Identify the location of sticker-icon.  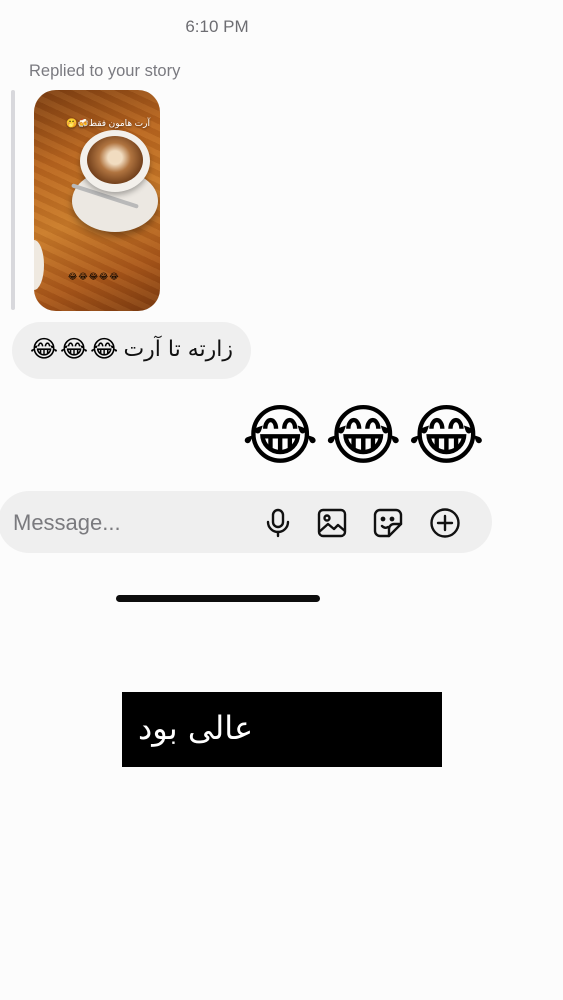
(388, 523).